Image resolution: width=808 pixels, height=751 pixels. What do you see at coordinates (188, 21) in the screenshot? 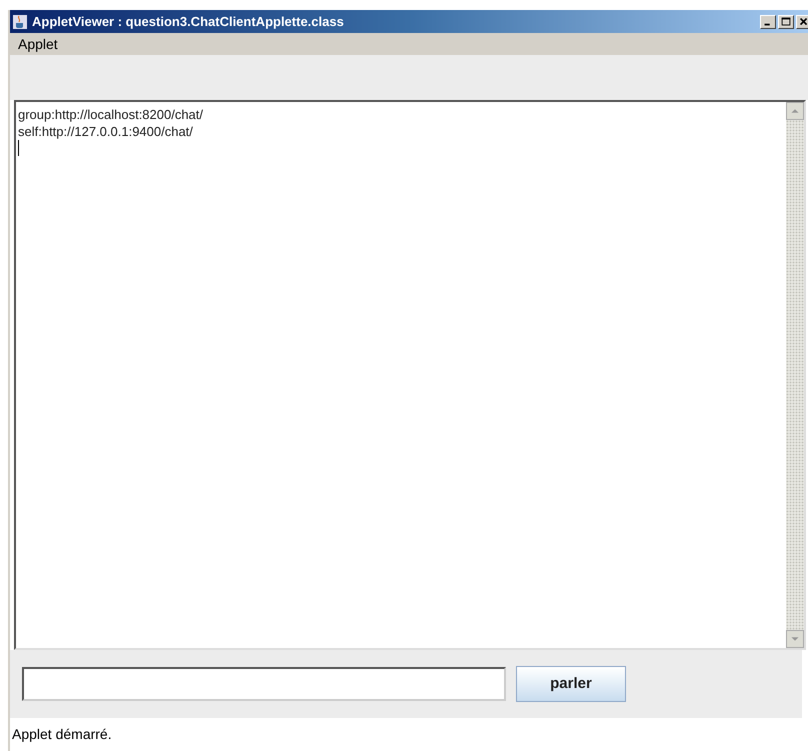
I see `window-title: AppletViewer : question3.ChatClientApplette.class` at bounding box center [188, 21].